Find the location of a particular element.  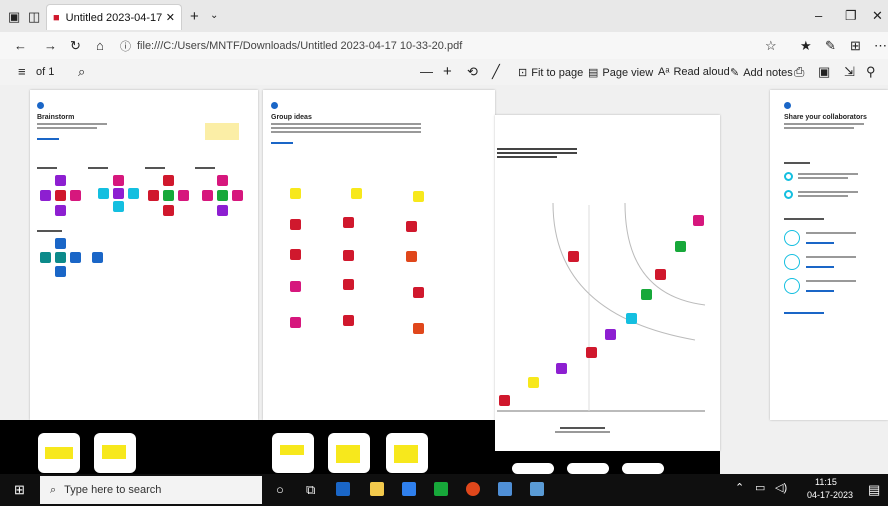

clock-time: 11:15 is located at coordinates (826, 482).